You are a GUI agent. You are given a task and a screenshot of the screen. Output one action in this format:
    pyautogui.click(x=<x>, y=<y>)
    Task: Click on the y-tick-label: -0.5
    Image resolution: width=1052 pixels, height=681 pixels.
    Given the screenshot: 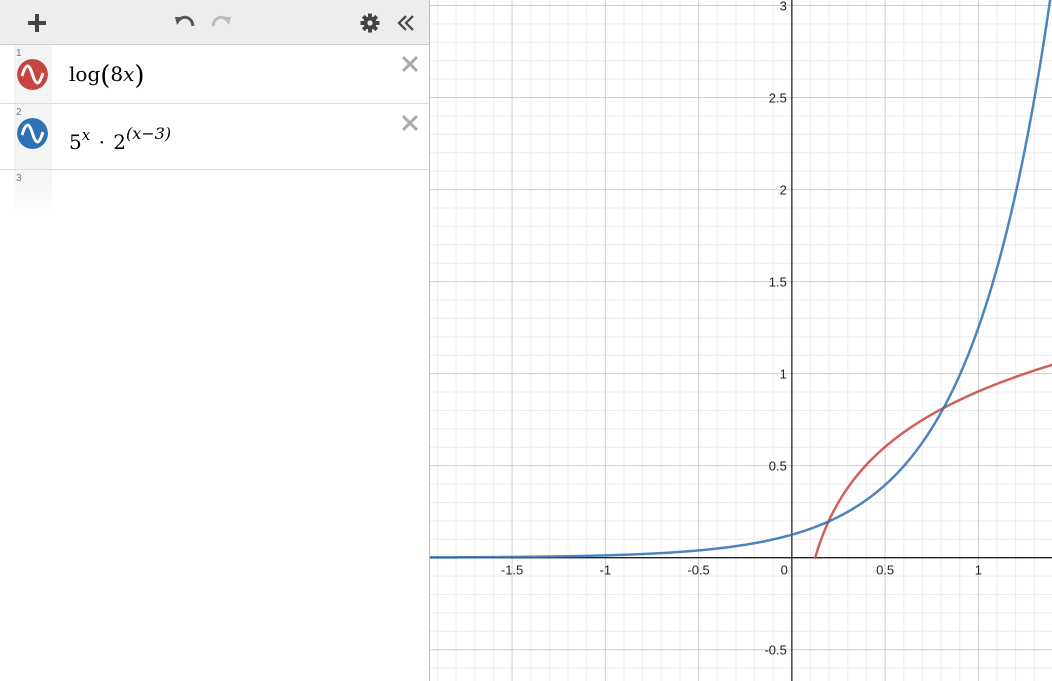 What is the action you would take?
    pyautogui.click(x=775, y=650)
    